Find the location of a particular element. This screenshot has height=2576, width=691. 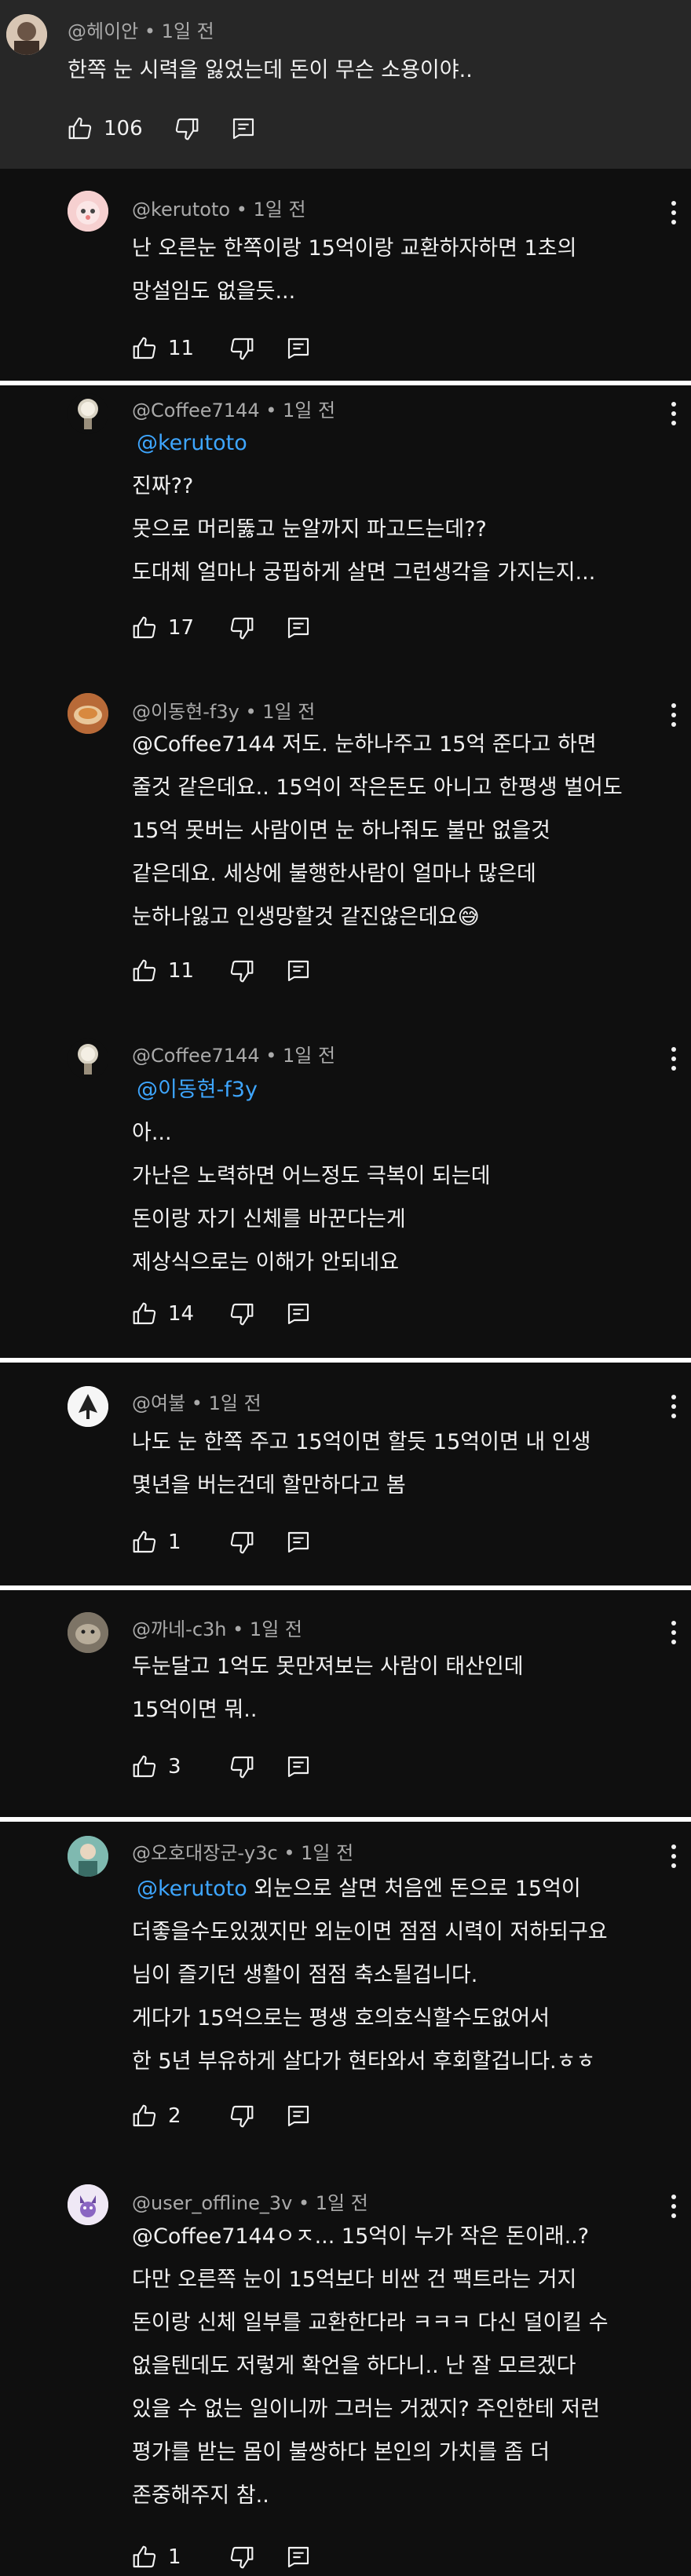

like-button: 106 is located at coordinates (105, 128).